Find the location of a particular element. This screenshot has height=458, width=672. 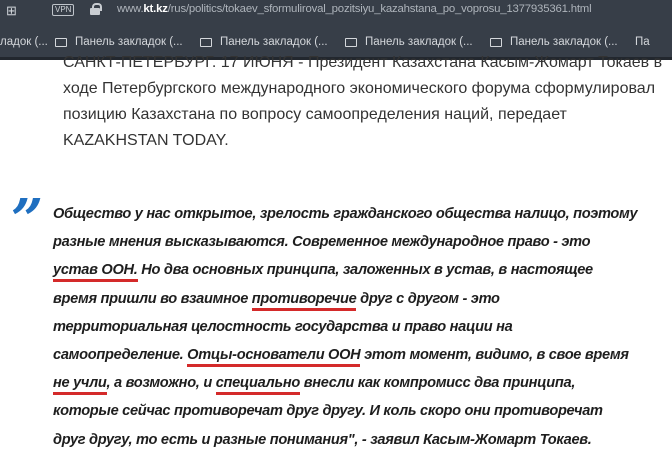

quote-text: внесли как компромисс два принципа, is located at coordinates (437, 383).